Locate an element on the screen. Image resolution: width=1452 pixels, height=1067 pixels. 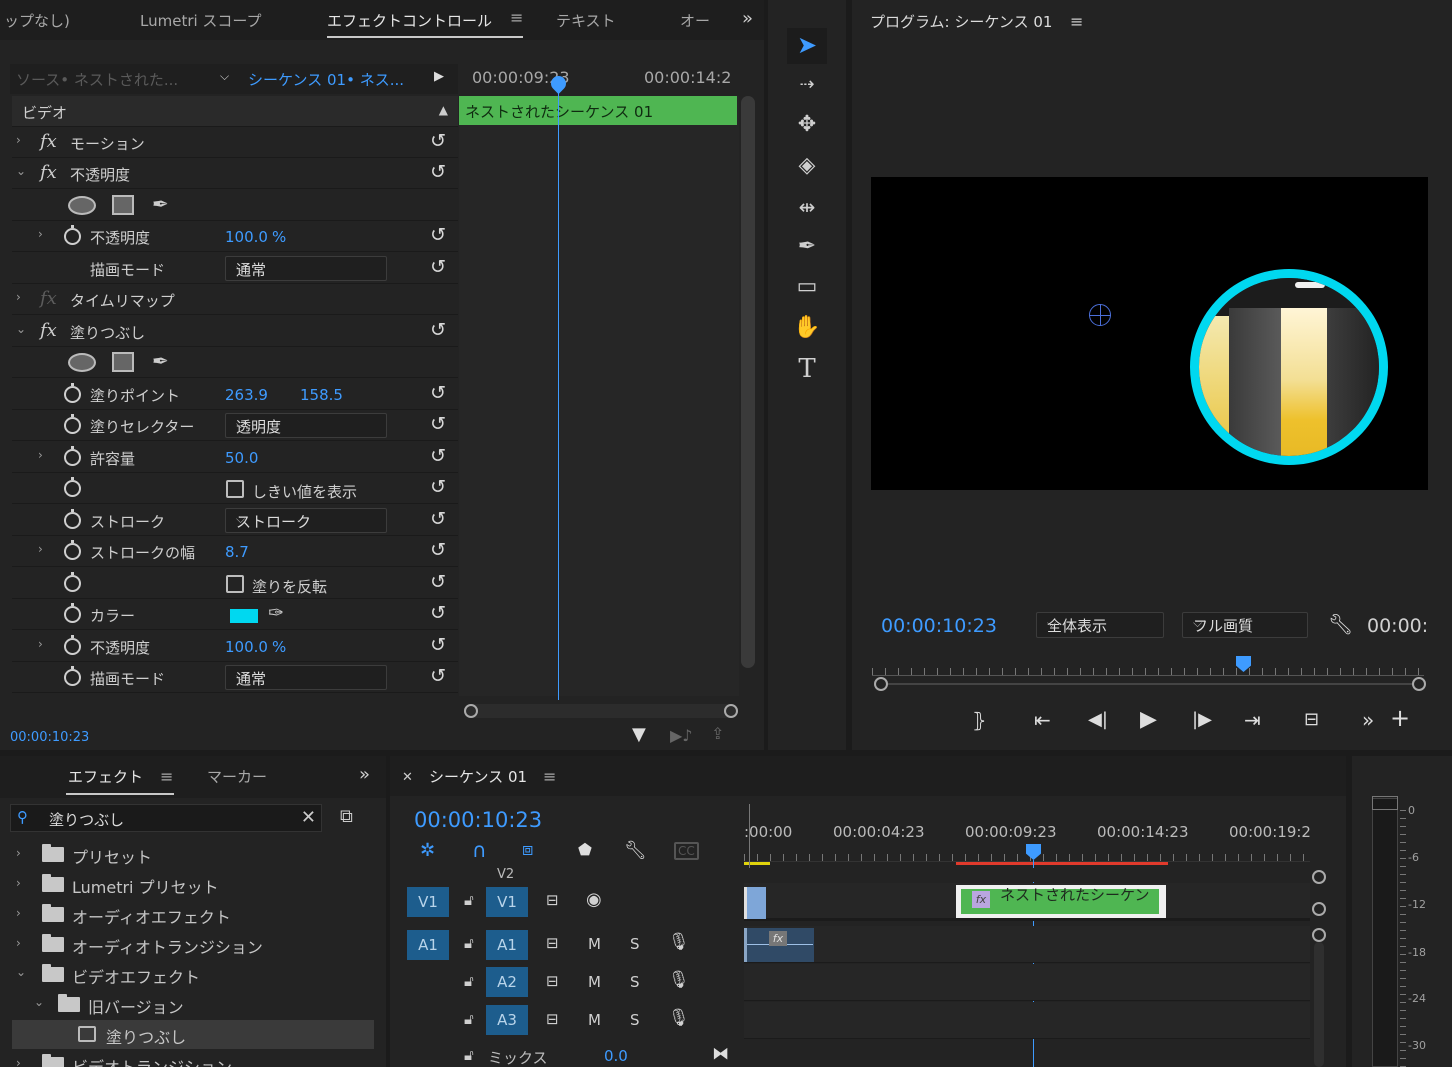
v1-small-clip is located at coordinates (755, 903).